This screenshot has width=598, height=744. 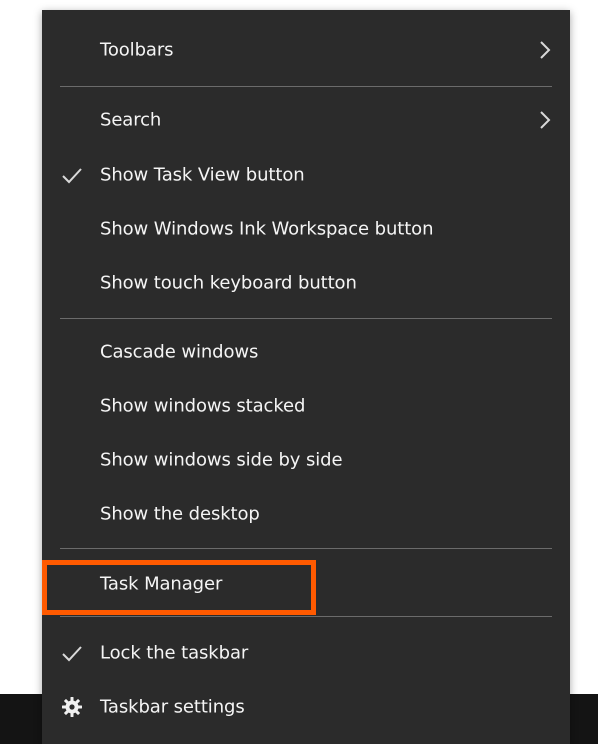 What do you see at coordinates (174, 653) in the screenshot?
I see `menu-item-label: Lock the taskbar` at bounding box center [174, 653].